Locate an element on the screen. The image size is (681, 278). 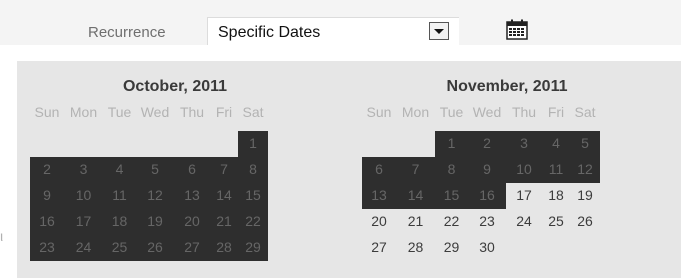
day-cell: 30 is located at coordinates (487, 248).